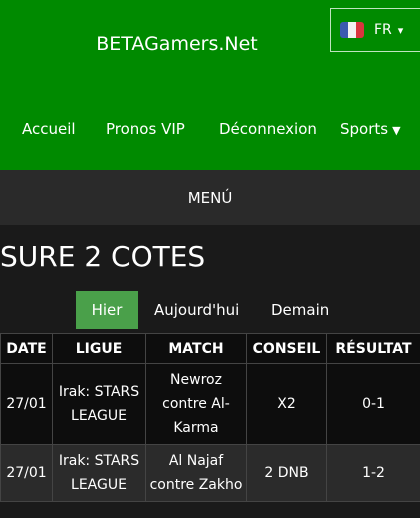  I want to click on nav-pronos-vip: Pronos VIP, so click(145, 129).